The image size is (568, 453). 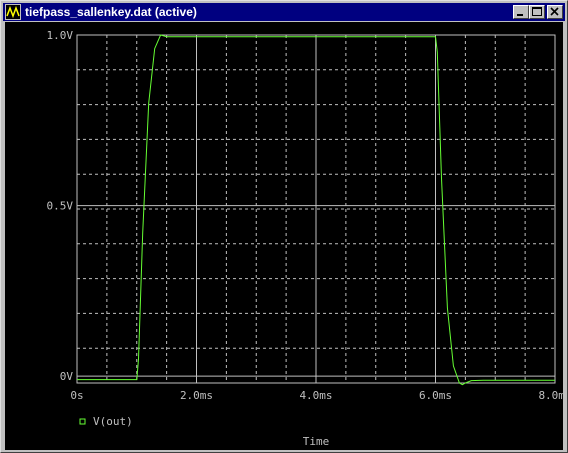 What do you see at coordinates (550, 395) in the screenshot?
I see `x-tick-label: 8.0ms` at bounding box center [550, 395].